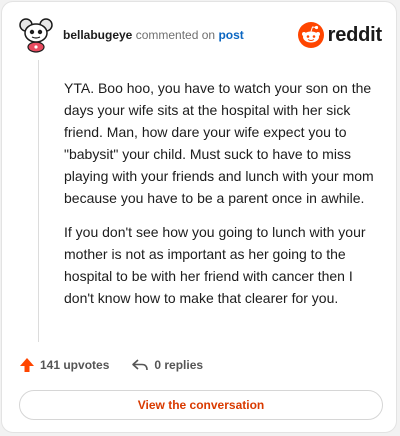 The image size is (400, 436). Describe the element at coordinates (310, 35) in the screenshot. I see `reddit-logo-icon` at that location.